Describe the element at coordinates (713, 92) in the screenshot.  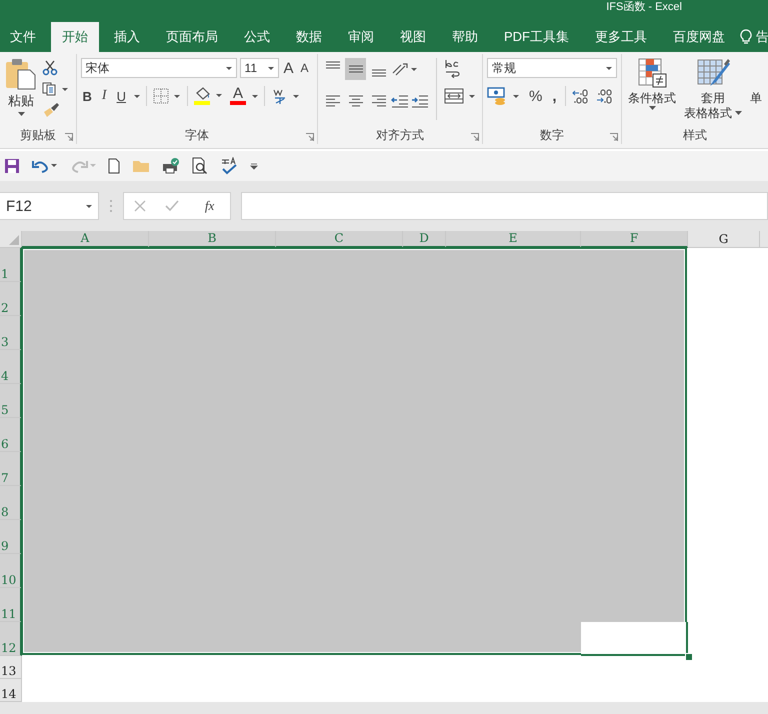
I see `format-as-table-button: 套用 表格格式` at that location.